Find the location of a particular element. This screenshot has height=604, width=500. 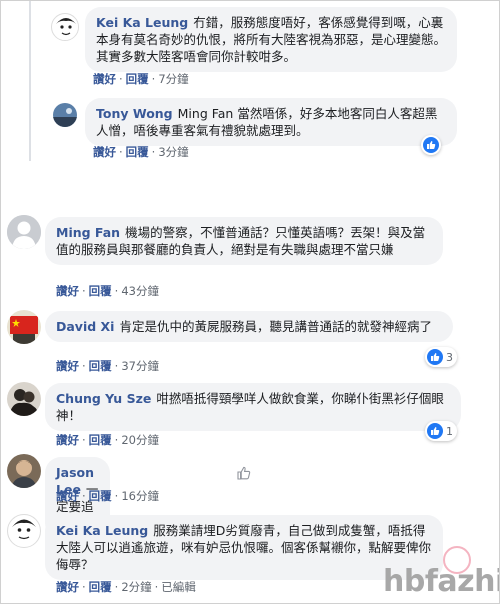

comment-actions: 讚好 · 回覆 · 16分鐘 is located at coordinates (107, 496).